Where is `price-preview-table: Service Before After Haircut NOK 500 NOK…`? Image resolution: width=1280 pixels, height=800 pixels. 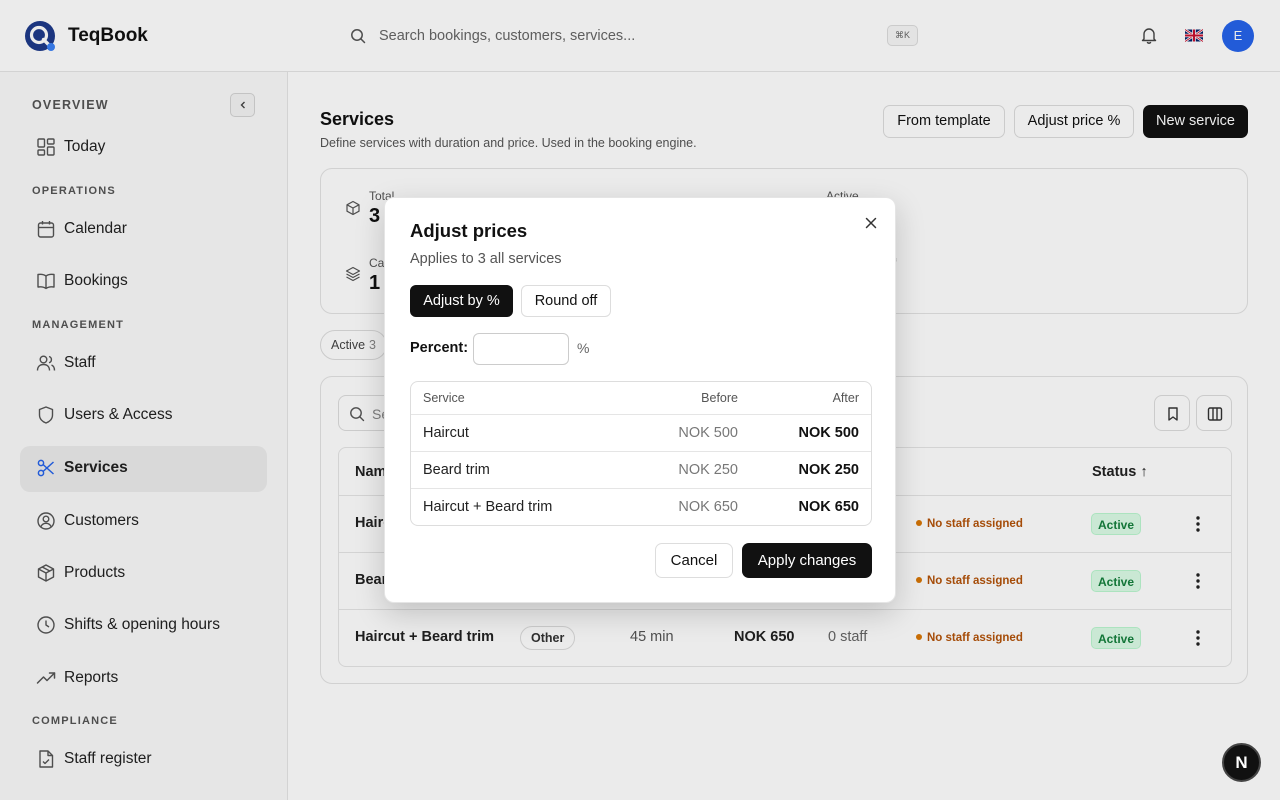 price-preview-table: Service Before After Haircut NOK 500 NOK… is located at coordinates (641, 453).